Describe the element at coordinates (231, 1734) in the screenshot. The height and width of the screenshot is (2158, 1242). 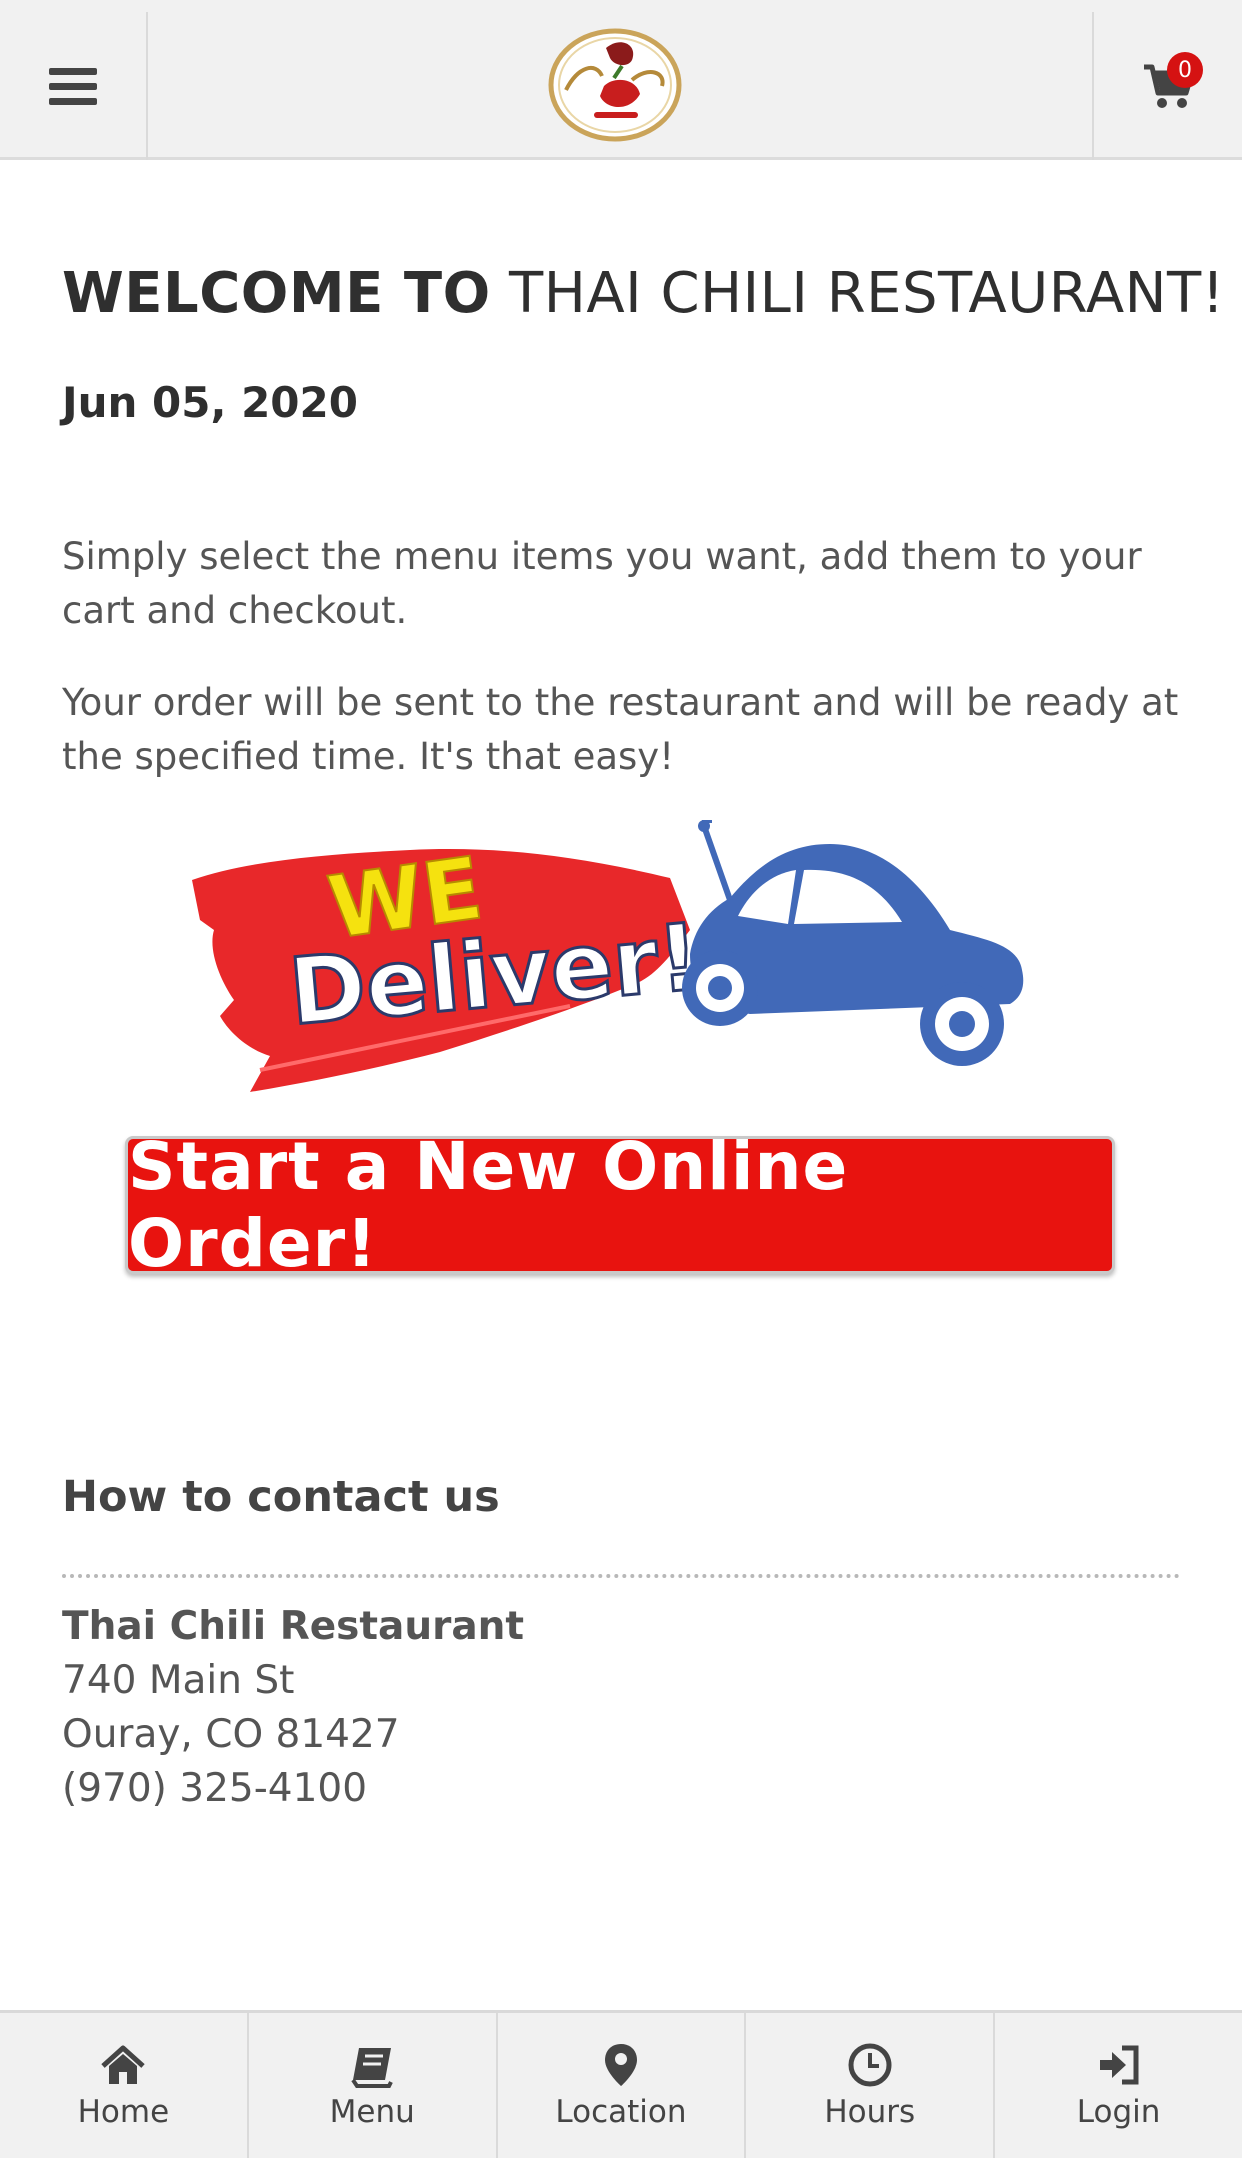
I see `contact-city: Ouray, CO 81427` at that location.